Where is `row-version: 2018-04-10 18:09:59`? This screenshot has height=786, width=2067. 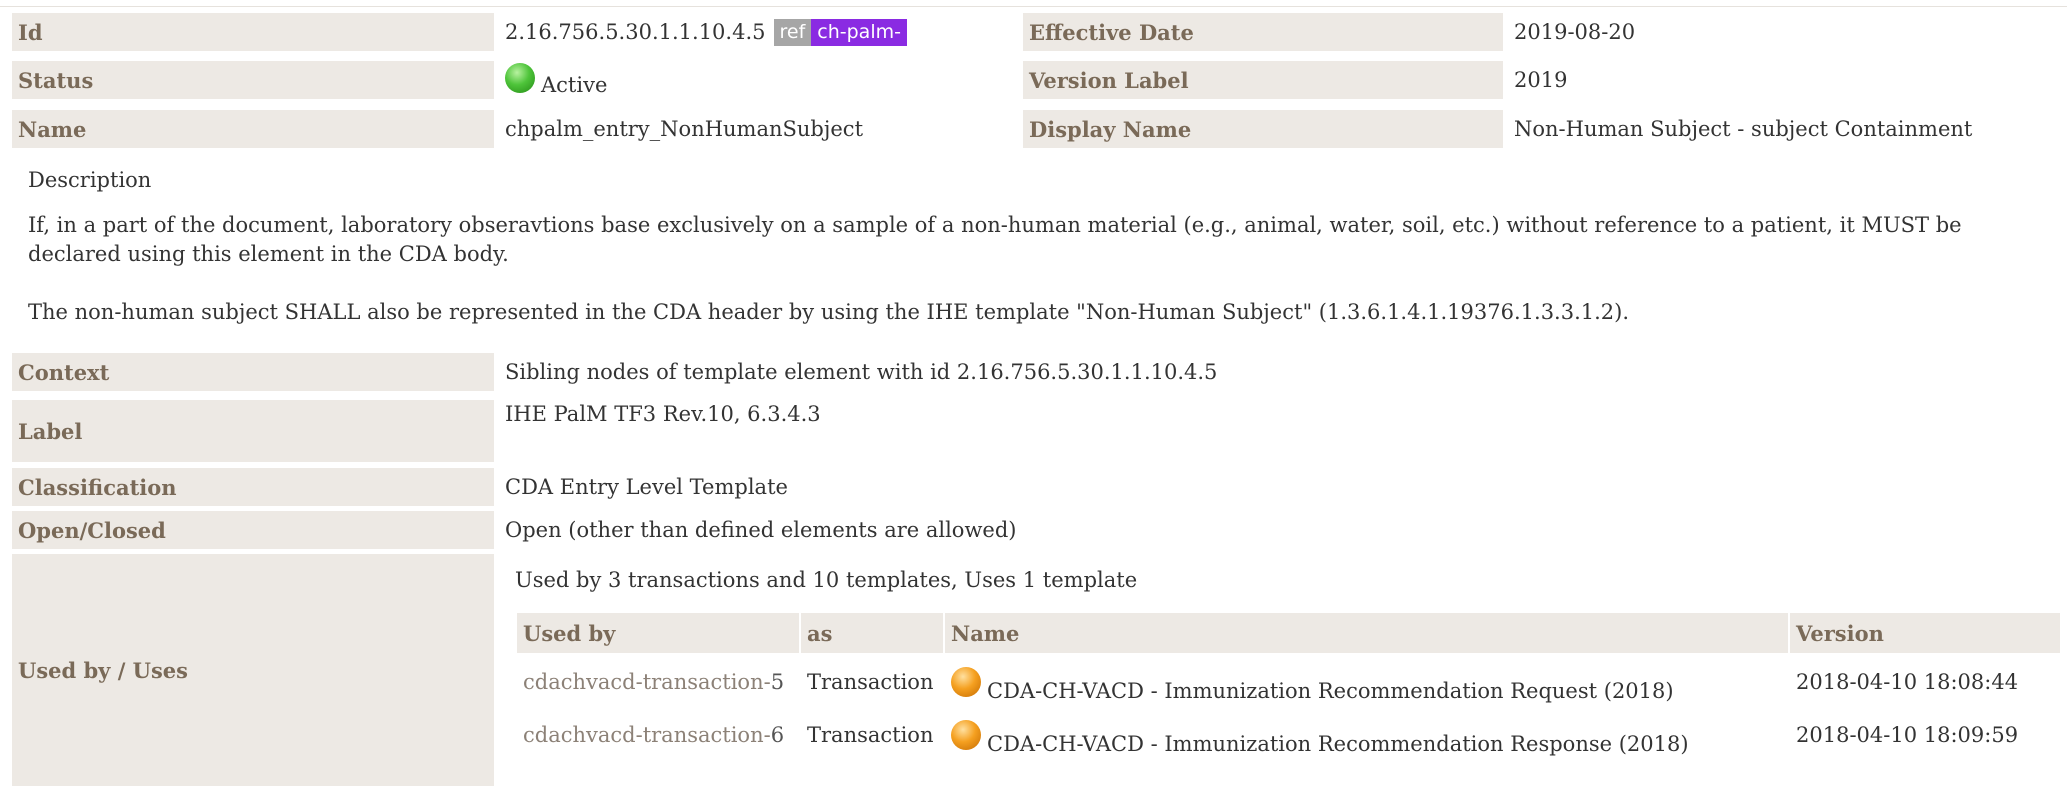 row-version: 2018-04-10 18:09:59 is located at coordinates (1907, 735).